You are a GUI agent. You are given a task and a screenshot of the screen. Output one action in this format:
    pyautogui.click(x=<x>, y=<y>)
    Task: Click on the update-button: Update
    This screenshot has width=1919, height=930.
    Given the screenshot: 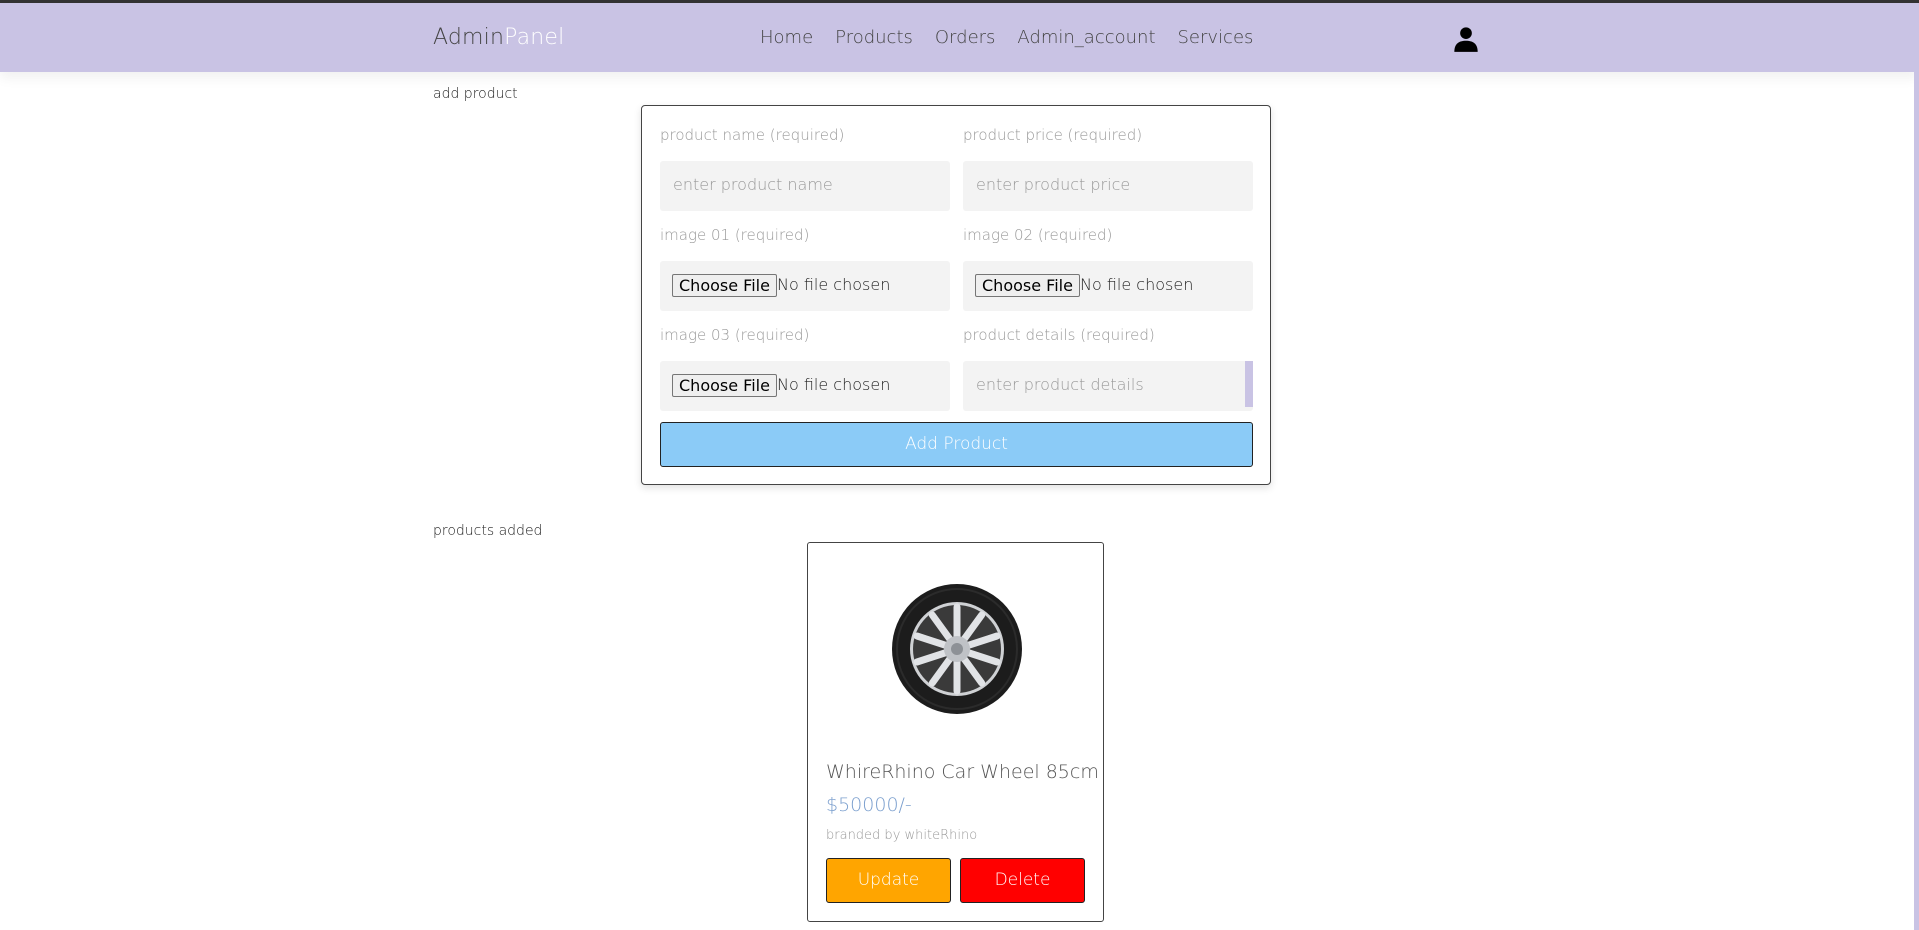 What is the action you would take?
    pyautogui.click(x=888, y=880)
    